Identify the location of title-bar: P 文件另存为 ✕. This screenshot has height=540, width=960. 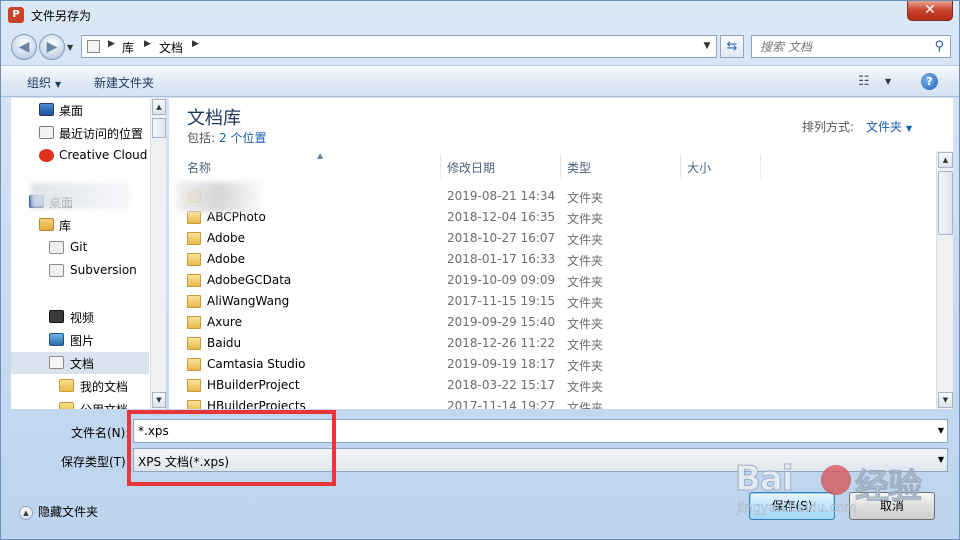
(480, 15).